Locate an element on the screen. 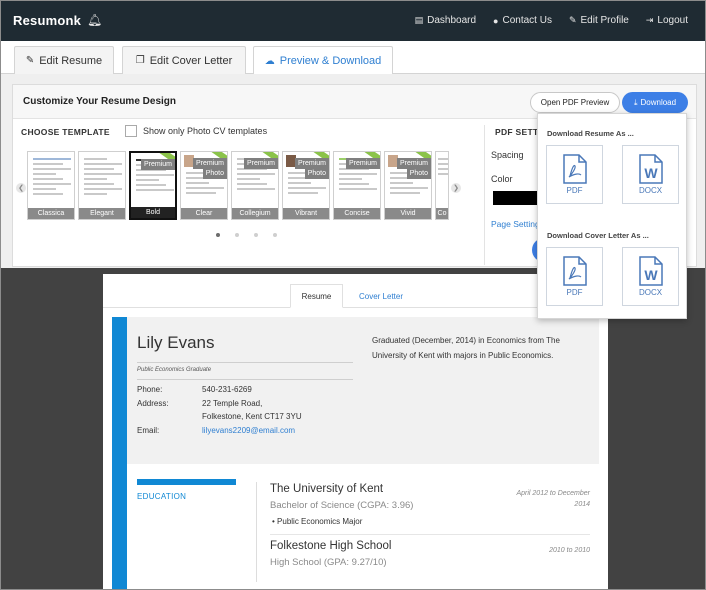  customize-title: Customize Your Resume Design is located at coordinates (99, 101).